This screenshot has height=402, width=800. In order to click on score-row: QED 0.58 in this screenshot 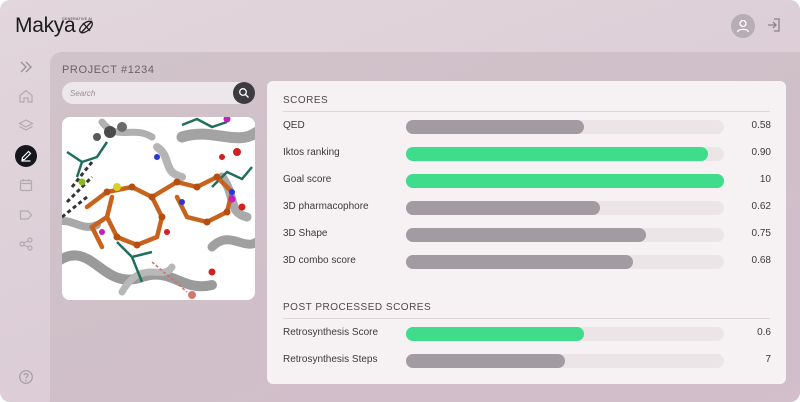, I will do `click(526, 127)`.